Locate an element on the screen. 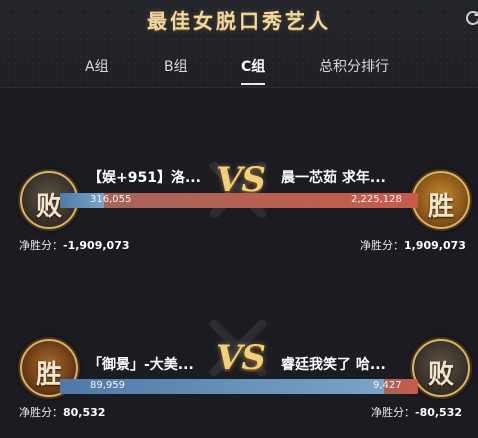 The width and height of the screenshot is (478, 438). tab-group-b: B组 is located at coordinates (176, 66).